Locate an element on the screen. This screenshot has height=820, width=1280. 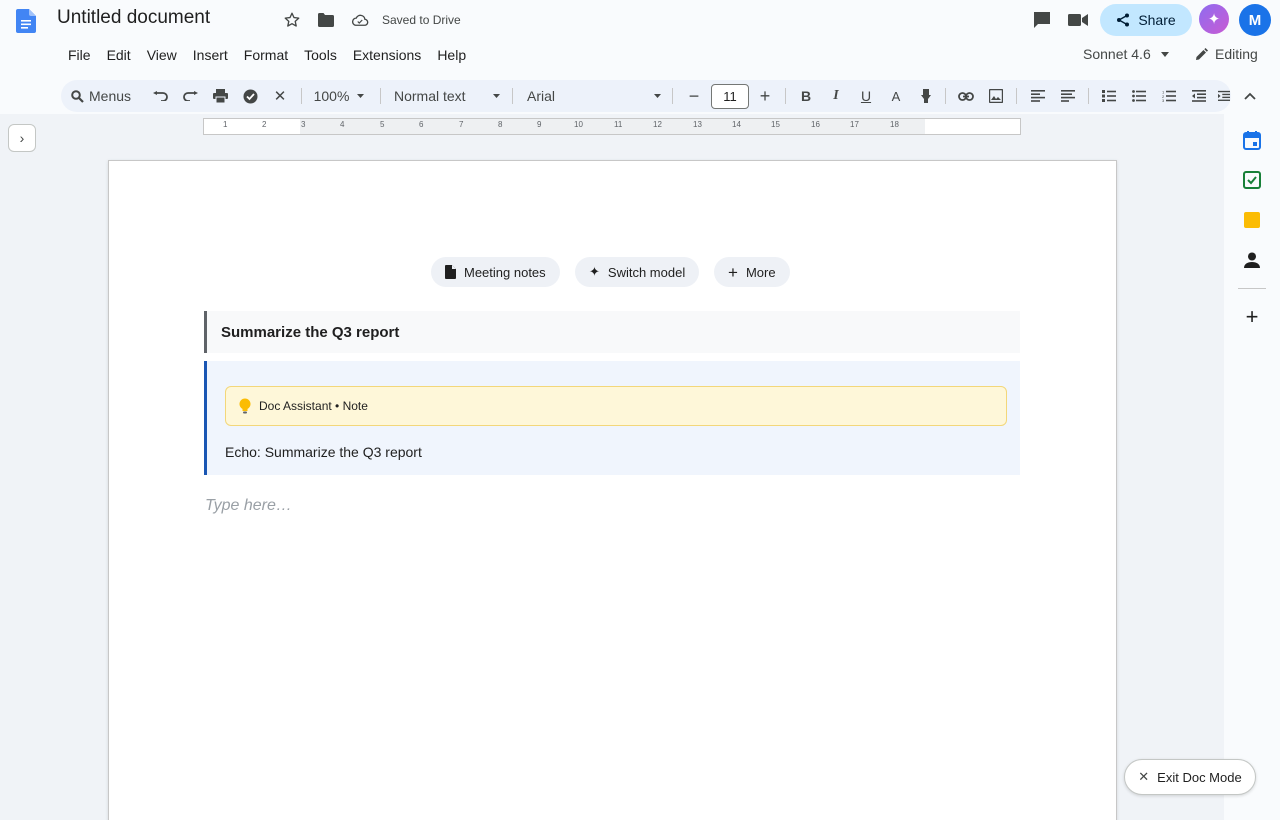
checklist-icon is located at coordinates (1109, 96).